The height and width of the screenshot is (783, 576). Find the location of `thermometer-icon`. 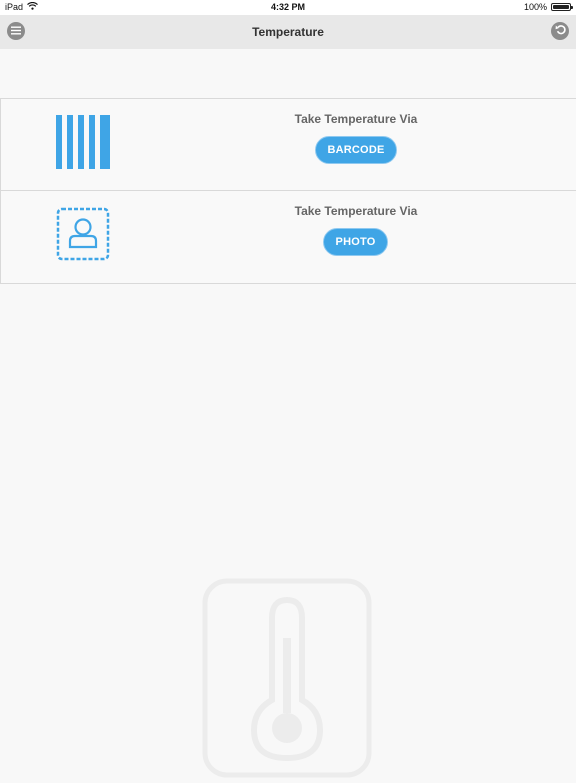

thermometer-icon is located at coordinates (287, 678).